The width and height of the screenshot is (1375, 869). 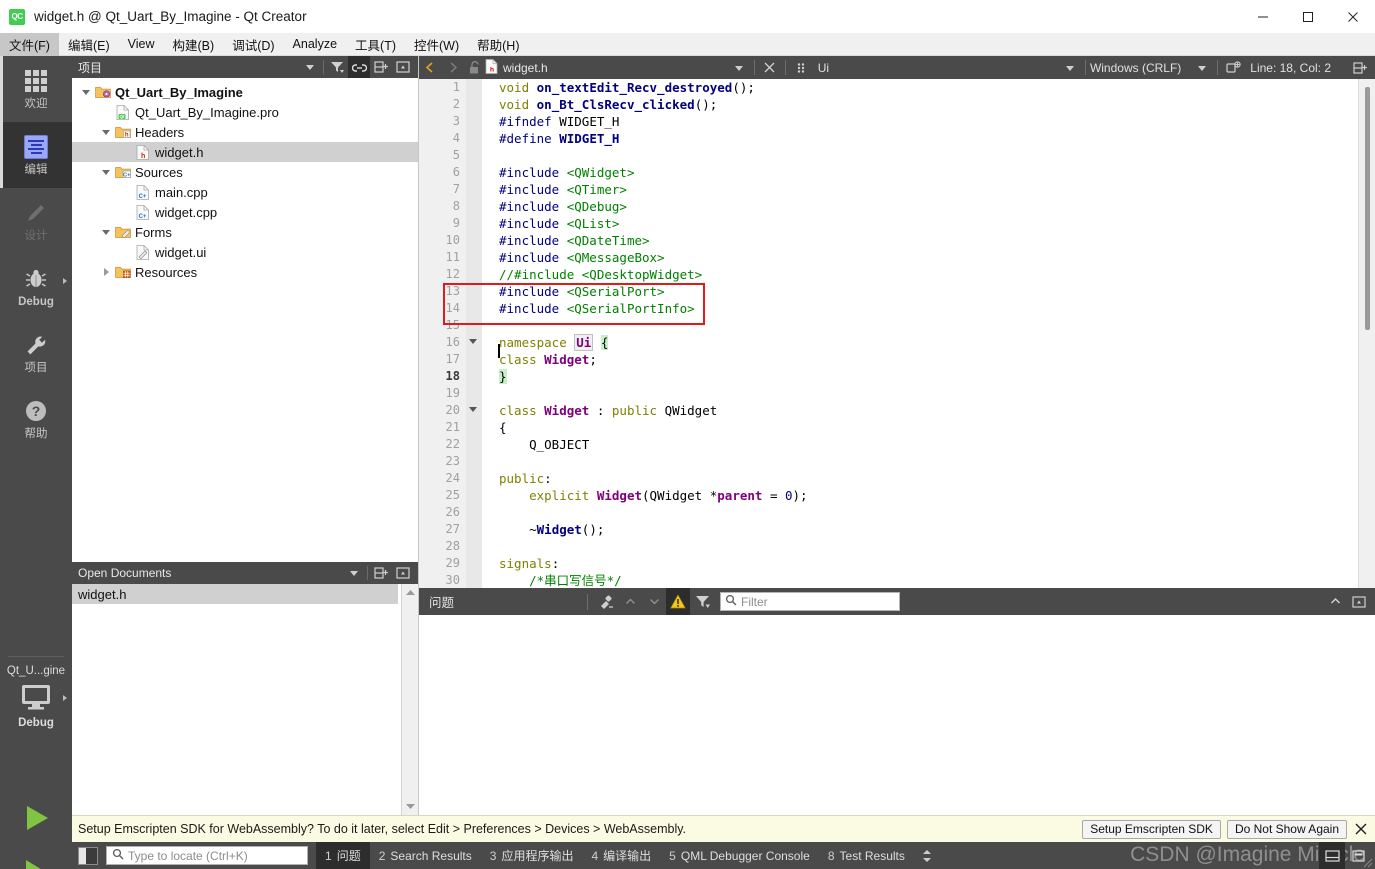 What do you see at coordinates (739, 67) in the screenshot?
I see `file-dropdown-icon` at bounding box center [739, 67].